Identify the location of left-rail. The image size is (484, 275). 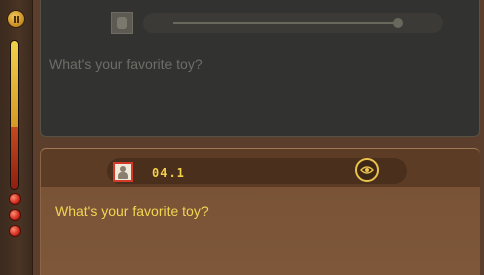
(16, 137).